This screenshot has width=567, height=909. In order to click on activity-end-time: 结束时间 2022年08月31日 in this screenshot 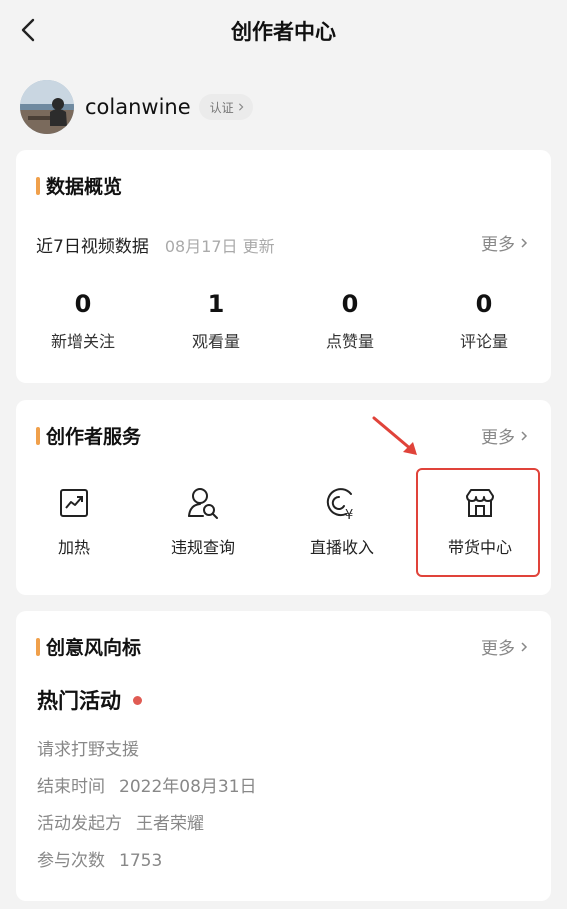, I will do `click(147, 784)`.